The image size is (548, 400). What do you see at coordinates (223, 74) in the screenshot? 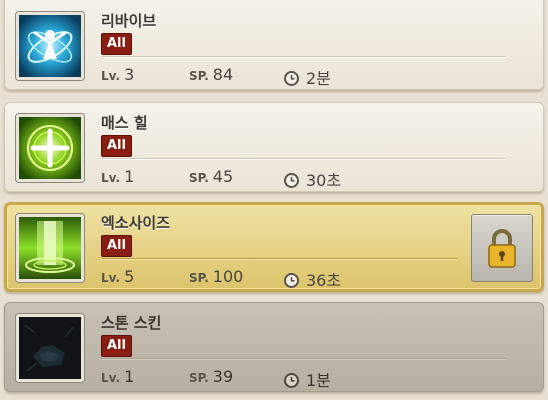
I see `sp-value: 84` at bounding box center [223, 74].